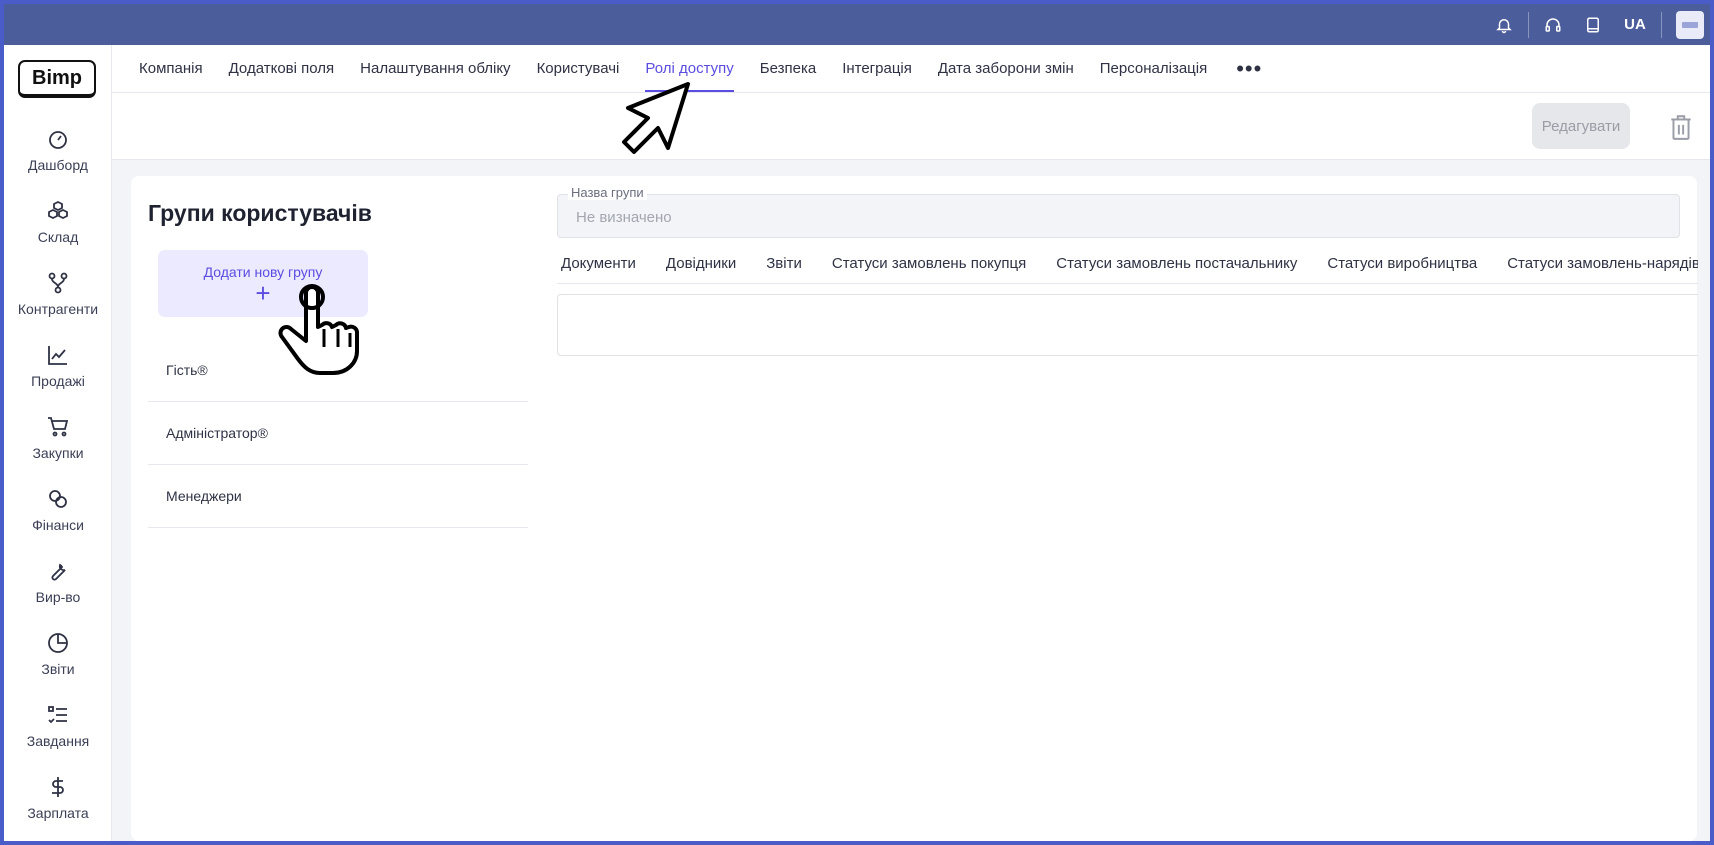 The height and width of the screenshot is (845, 1714). What do you see at coordinates (1635, 24) in the screenshot?
I see `language-switcher: UA` at bounding box center [1635, 24].